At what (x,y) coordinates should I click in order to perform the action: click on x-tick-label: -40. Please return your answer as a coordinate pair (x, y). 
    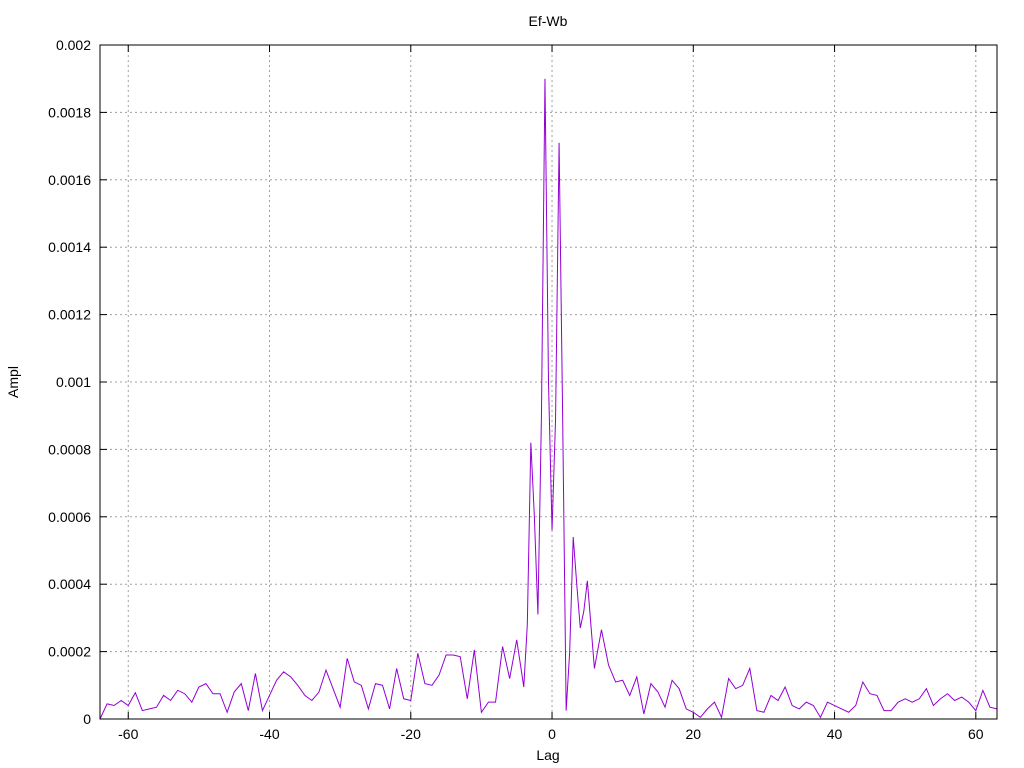
    Looking at the image, I should click on (269, 734).